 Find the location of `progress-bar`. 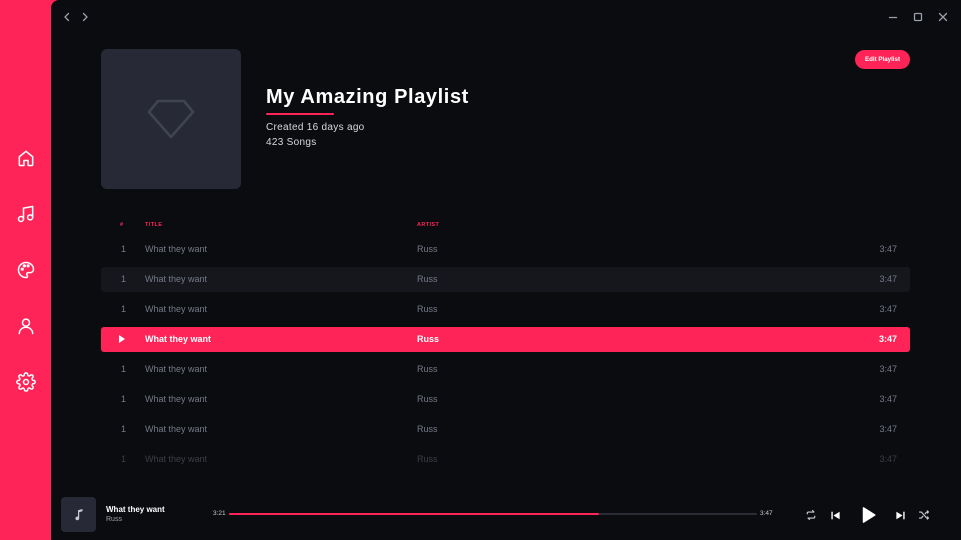

progress-bar is located at coordinates (493, 514).